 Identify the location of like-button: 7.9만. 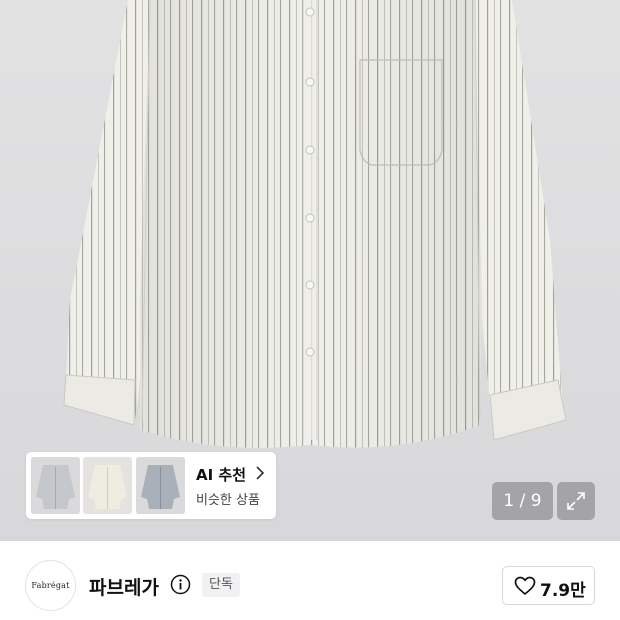
(548, 585).